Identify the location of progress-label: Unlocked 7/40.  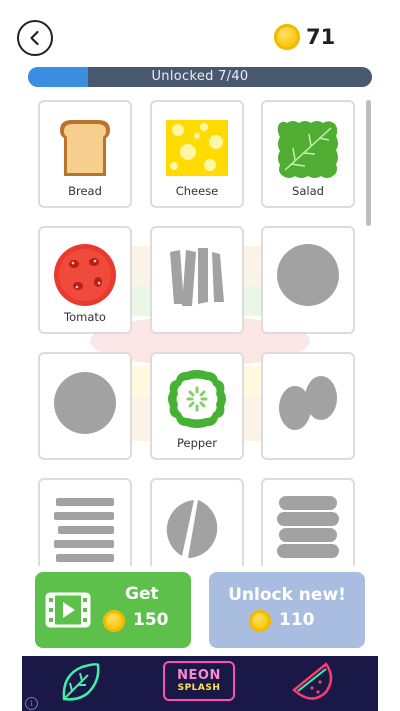
(200, 76).